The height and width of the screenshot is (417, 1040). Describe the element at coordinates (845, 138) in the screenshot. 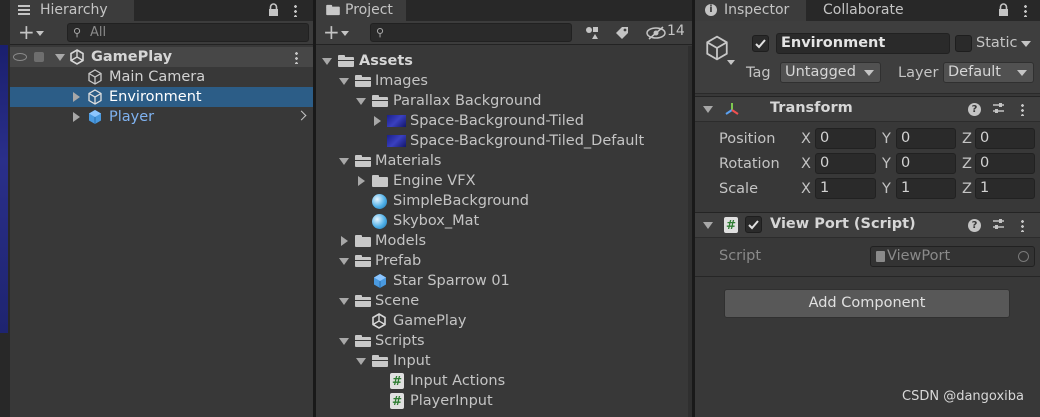

I see `position-x-input: 0` at that location.